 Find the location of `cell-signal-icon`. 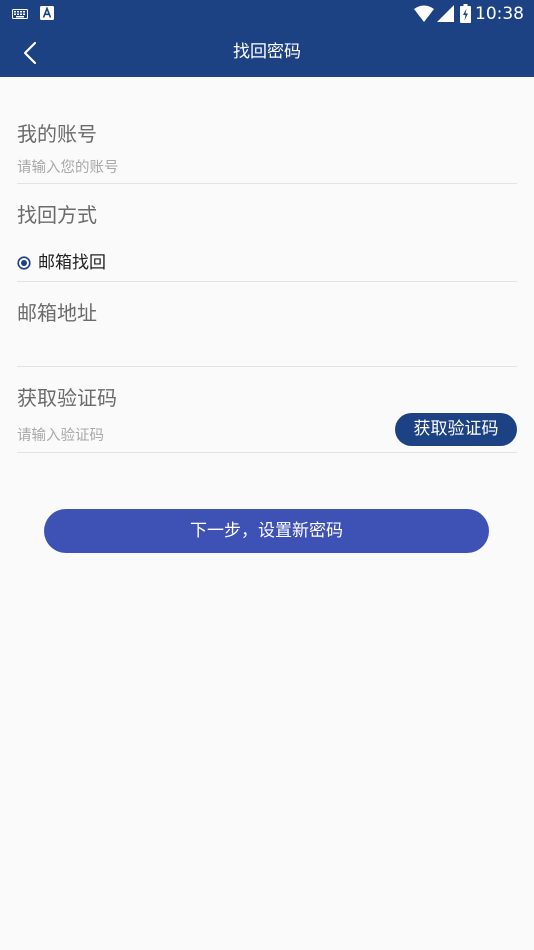

cell-signal-icon is located at coordinates (445, 13).